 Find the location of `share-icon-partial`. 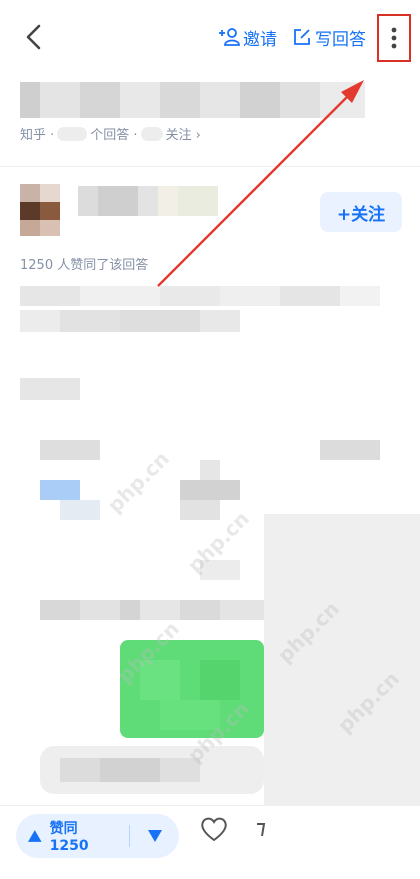

share-icon-partial is located at coordinates (261, 830).